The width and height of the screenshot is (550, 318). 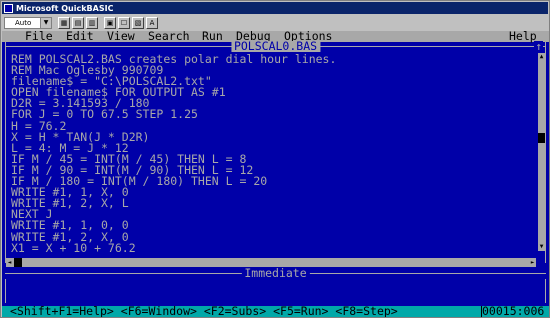 What do you see at coordinates (39, 36) in the screenshot?
I see `menu-file: File` at bounding box center [39, 36].